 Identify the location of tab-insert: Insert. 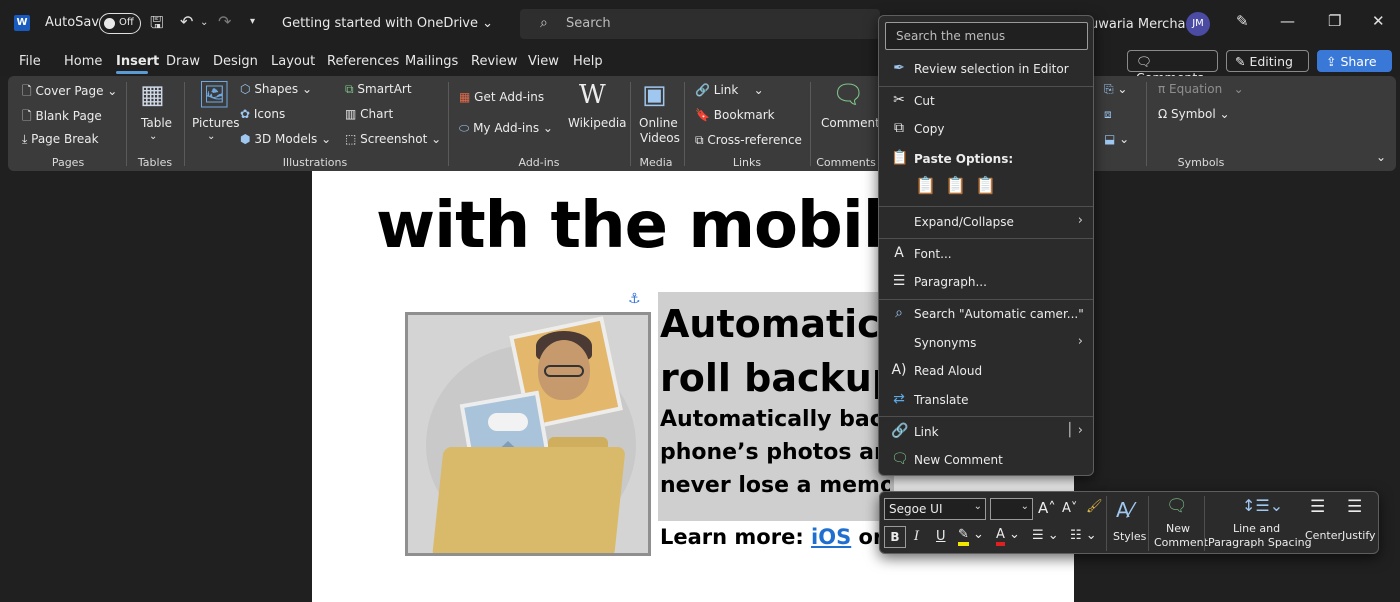
(137, 61).